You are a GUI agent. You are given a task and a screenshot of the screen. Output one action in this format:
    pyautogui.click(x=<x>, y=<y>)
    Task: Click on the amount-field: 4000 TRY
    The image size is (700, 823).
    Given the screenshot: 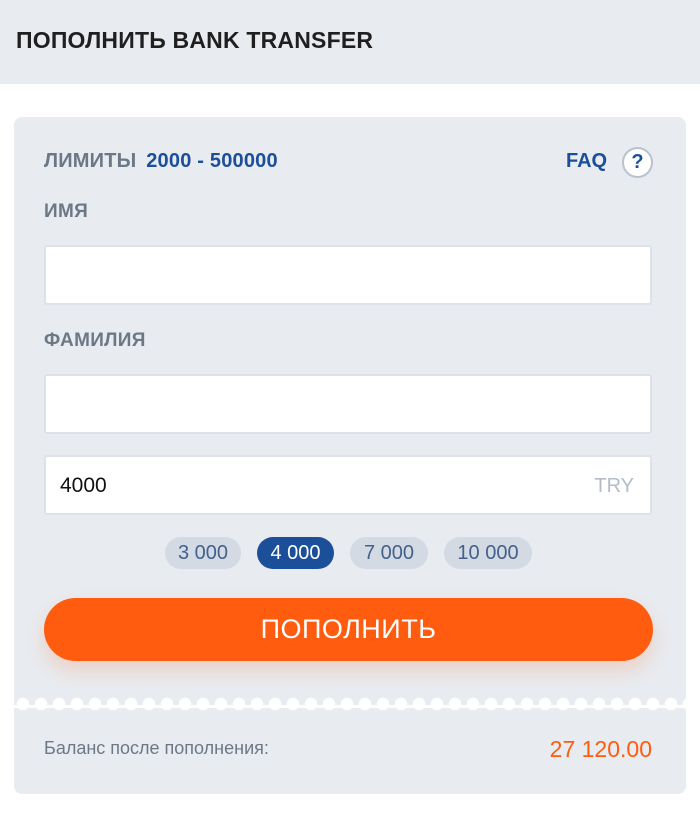 What is the action you would take?
    pyautogui.click(x=348, y=485)
    